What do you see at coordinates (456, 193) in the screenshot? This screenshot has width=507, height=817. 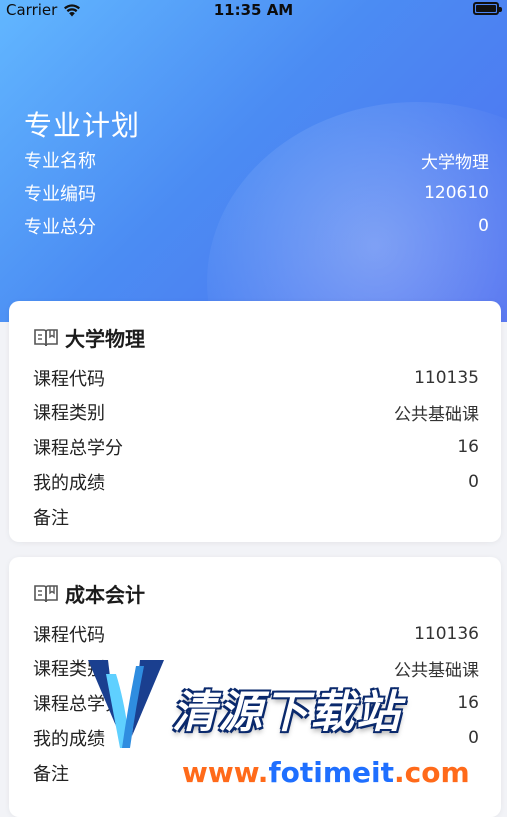 I see `major-code-value: 120610` at bounding box center [456, 193].